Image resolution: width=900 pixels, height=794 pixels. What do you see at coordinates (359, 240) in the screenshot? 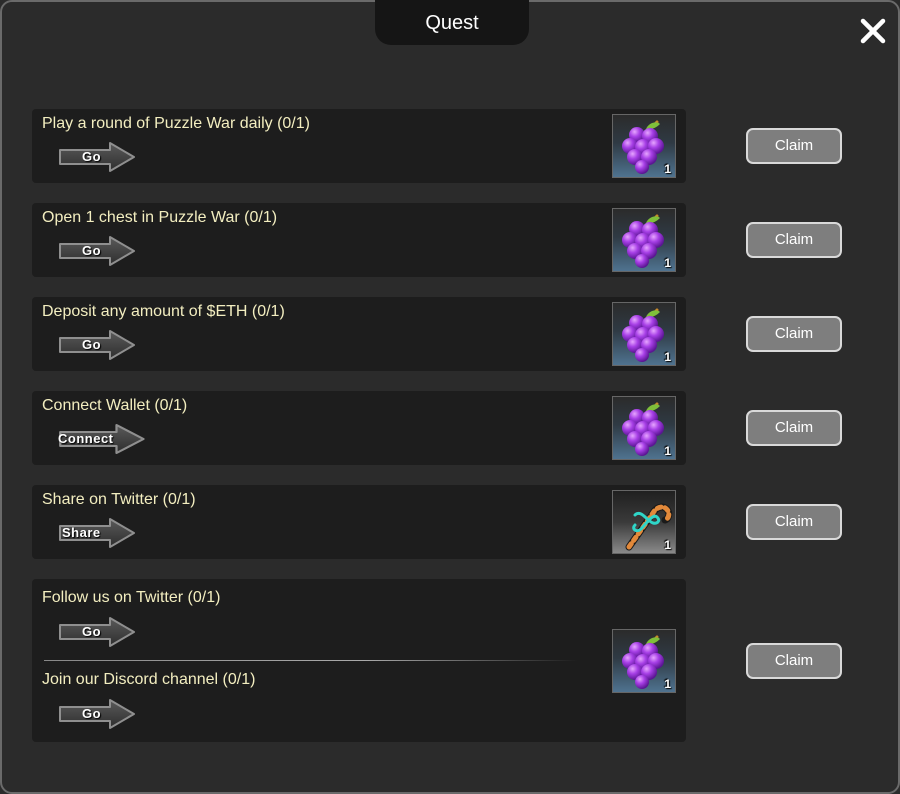
I see `quest-row: Open 1 chest in Puzzle War (0/1) Go 1` at bounding box center [359, 240].